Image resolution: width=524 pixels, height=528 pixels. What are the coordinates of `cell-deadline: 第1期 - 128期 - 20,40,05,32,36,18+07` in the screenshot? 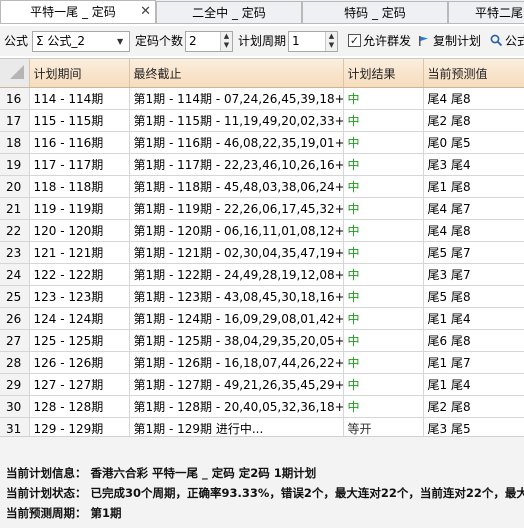 It's located at (236, 406).